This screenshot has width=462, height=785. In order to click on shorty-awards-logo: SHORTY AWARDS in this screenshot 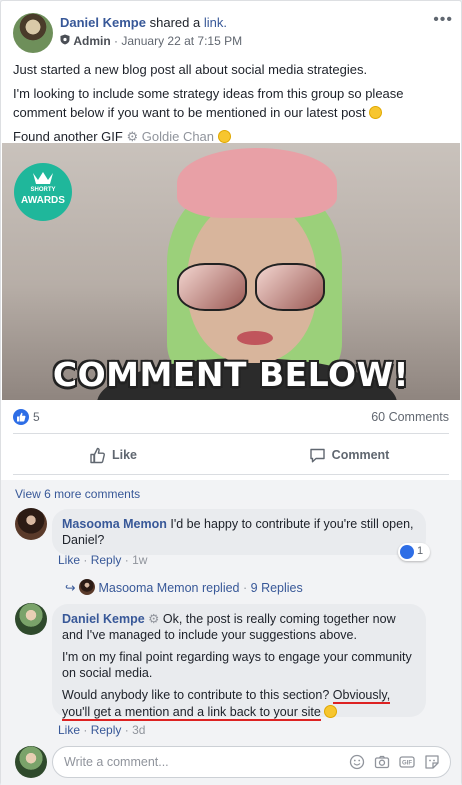, I will do `click(43, 192)`.